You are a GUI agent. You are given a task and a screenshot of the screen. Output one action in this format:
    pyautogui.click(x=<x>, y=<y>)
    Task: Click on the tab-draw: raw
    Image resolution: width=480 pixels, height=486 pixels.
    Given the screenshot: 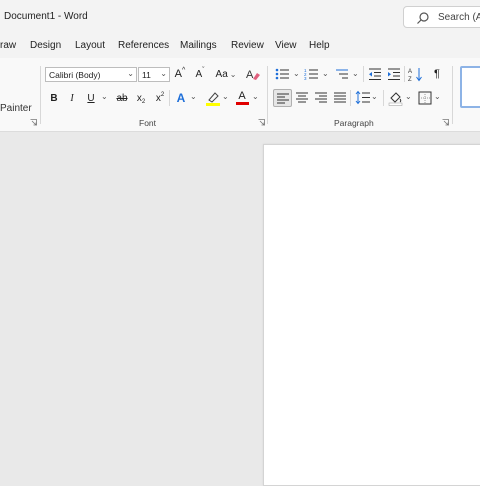 What is the action you would take?
    pyautogui.click(x=8, y=45)
    